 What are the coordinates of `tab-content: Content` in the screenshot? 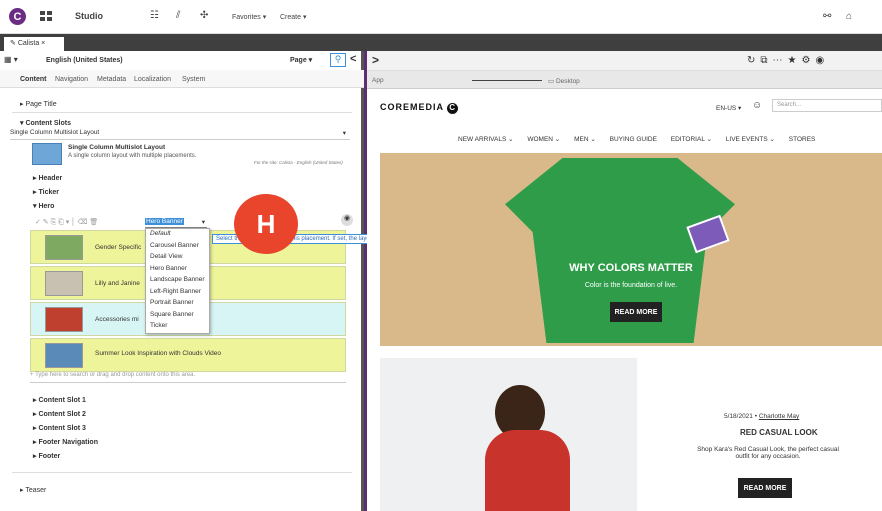 It's located at (33, 79).